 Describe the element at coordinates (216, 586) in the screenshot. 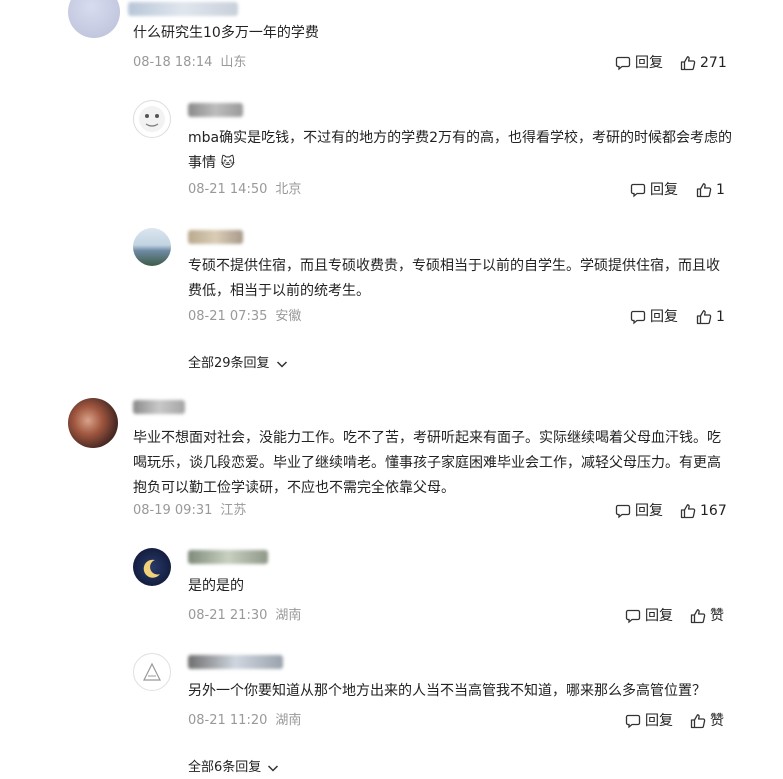

I see `reply-text: 是的是的` at that location.